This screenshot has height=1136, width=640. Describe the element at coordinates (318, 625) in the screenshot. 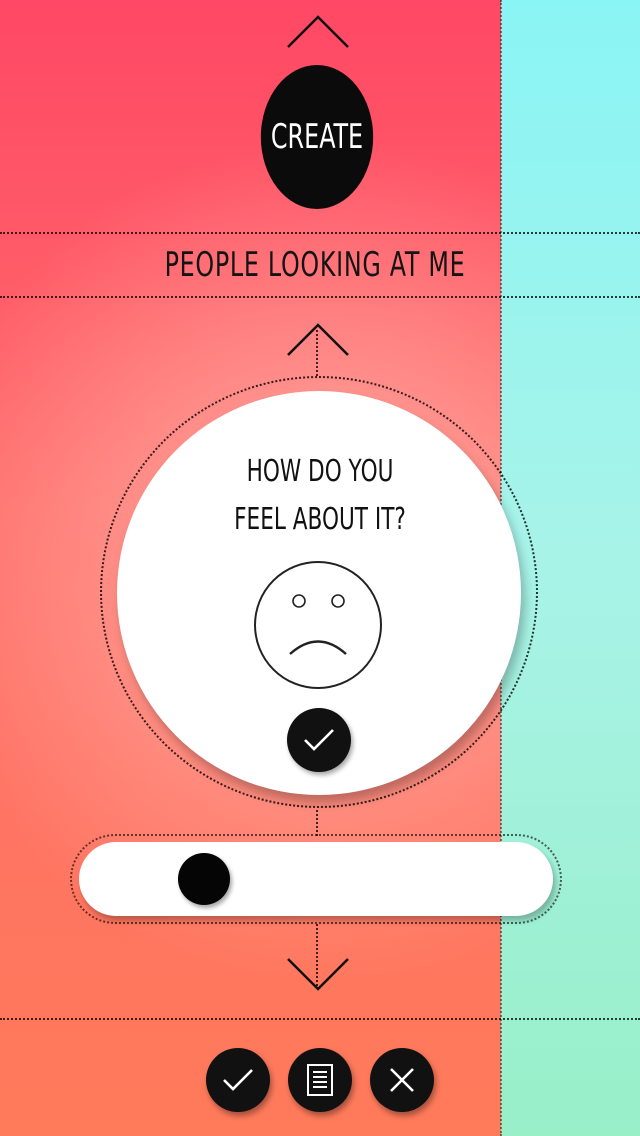

I see `sad-face-icon` at that location.